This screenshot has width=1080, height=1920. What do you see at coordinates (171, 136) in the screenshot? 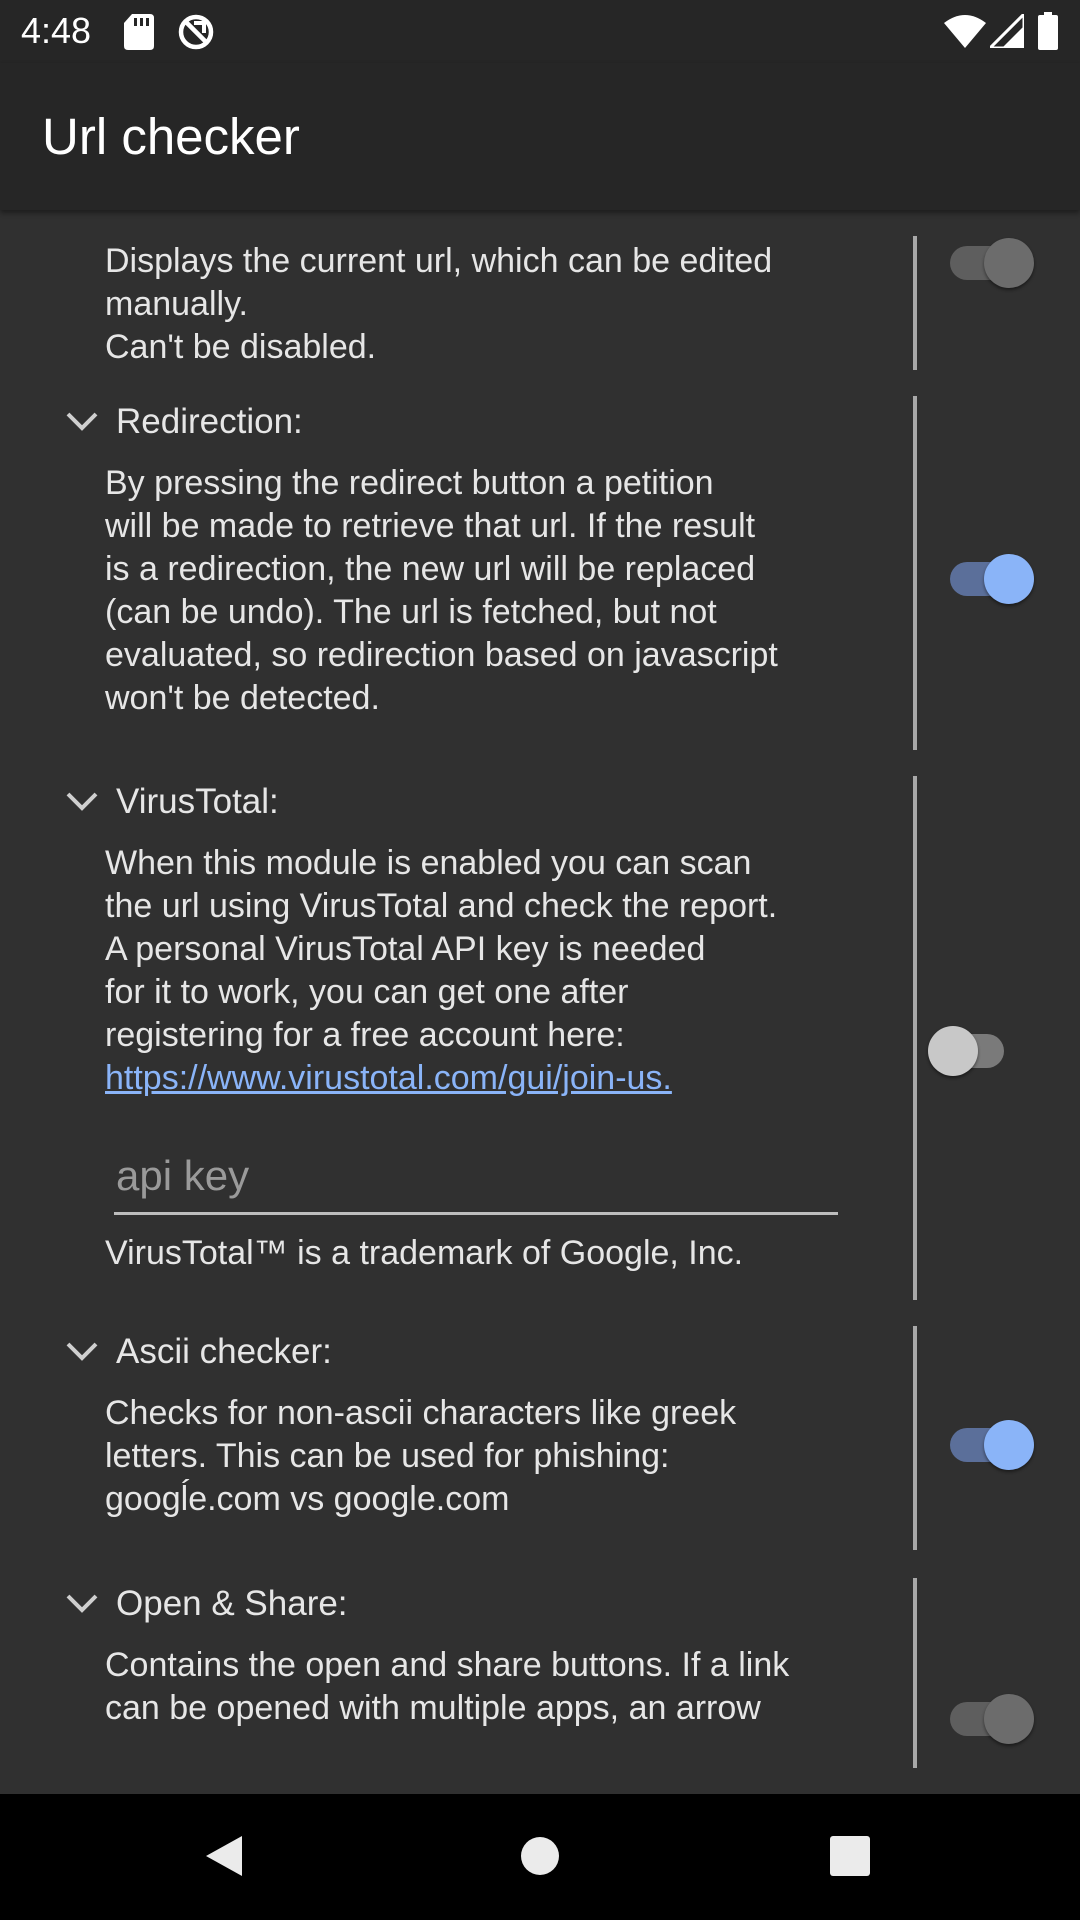
I see `app-title: Url checker` at bounding box center [171, 136].